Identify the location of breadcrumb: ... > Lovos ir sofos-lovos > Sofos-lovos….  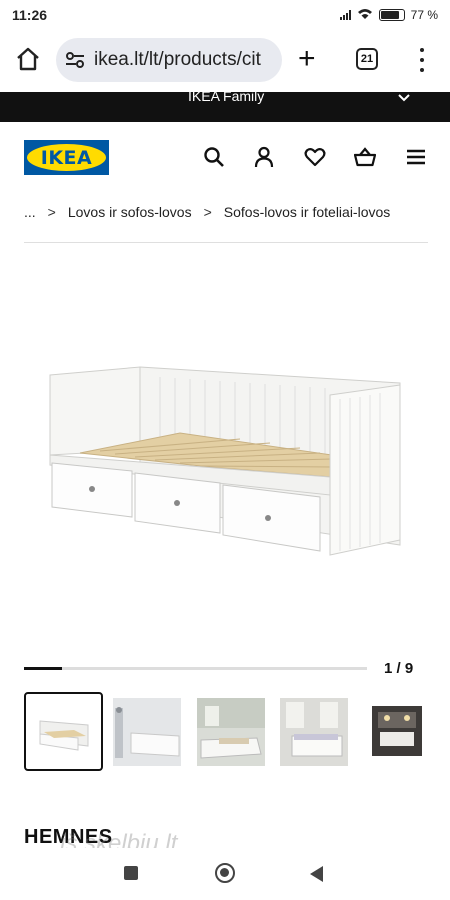
(226, 212).